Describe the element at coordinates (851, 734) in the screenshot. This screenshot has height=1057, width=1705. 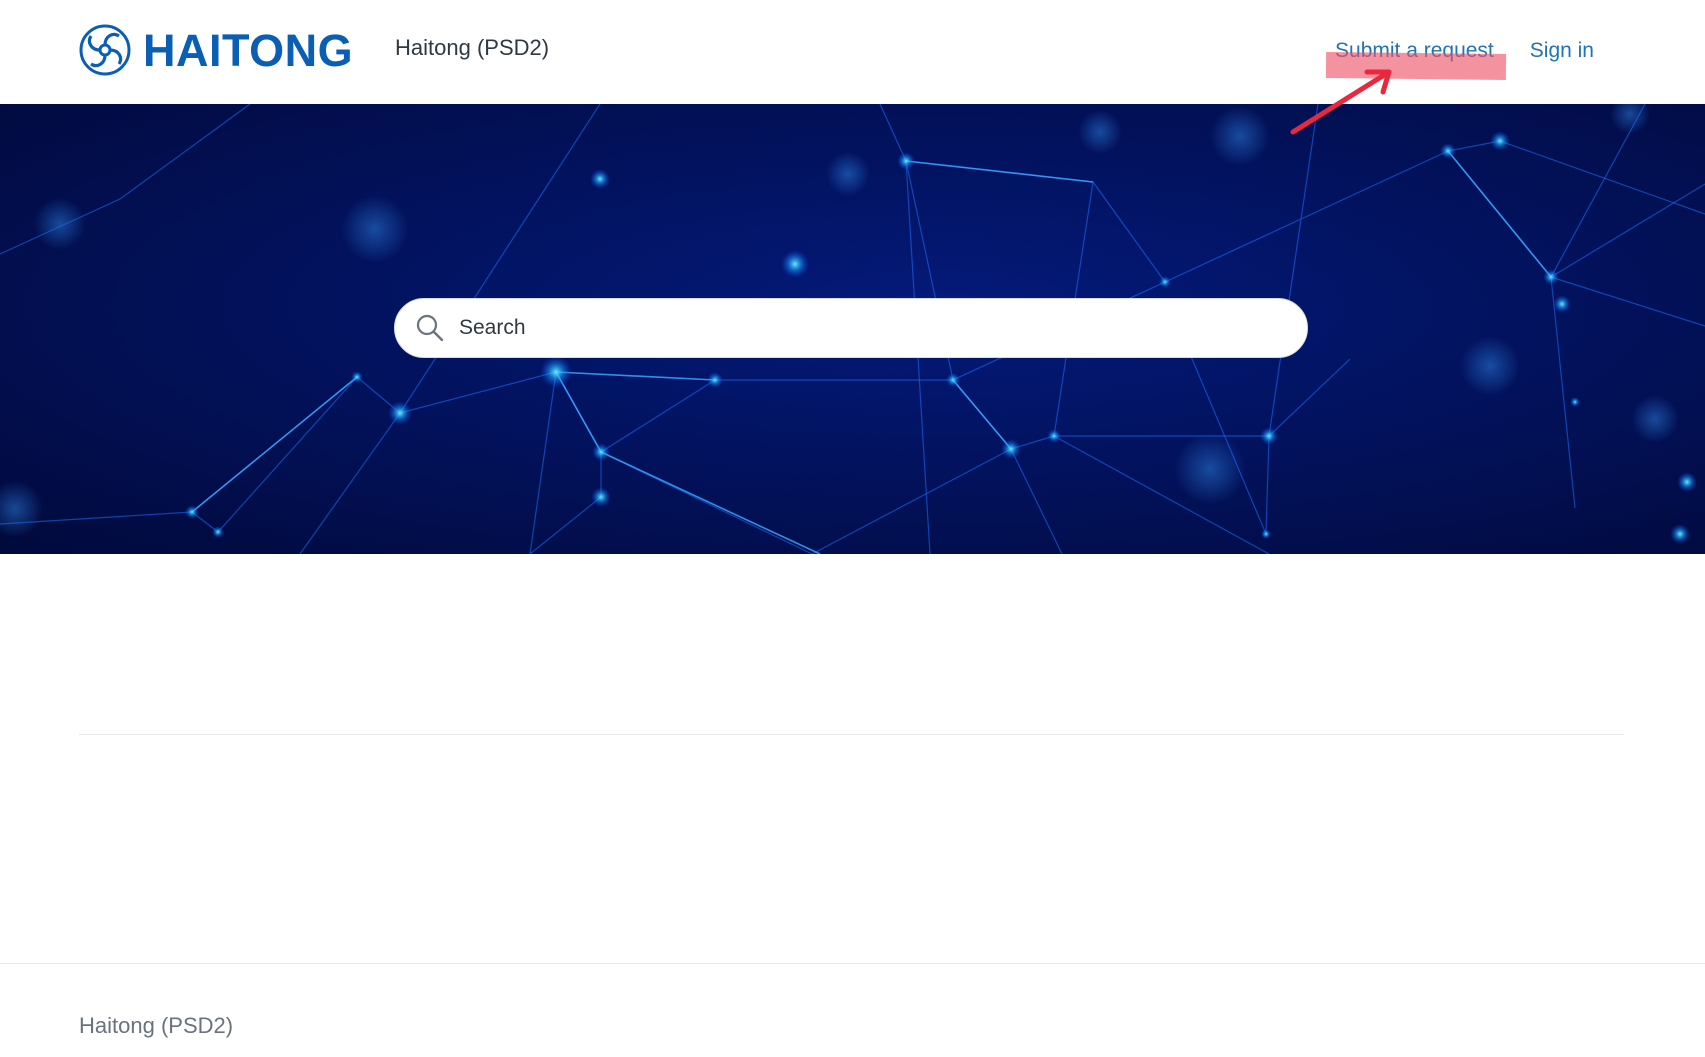
I see `content-divider` at that location.